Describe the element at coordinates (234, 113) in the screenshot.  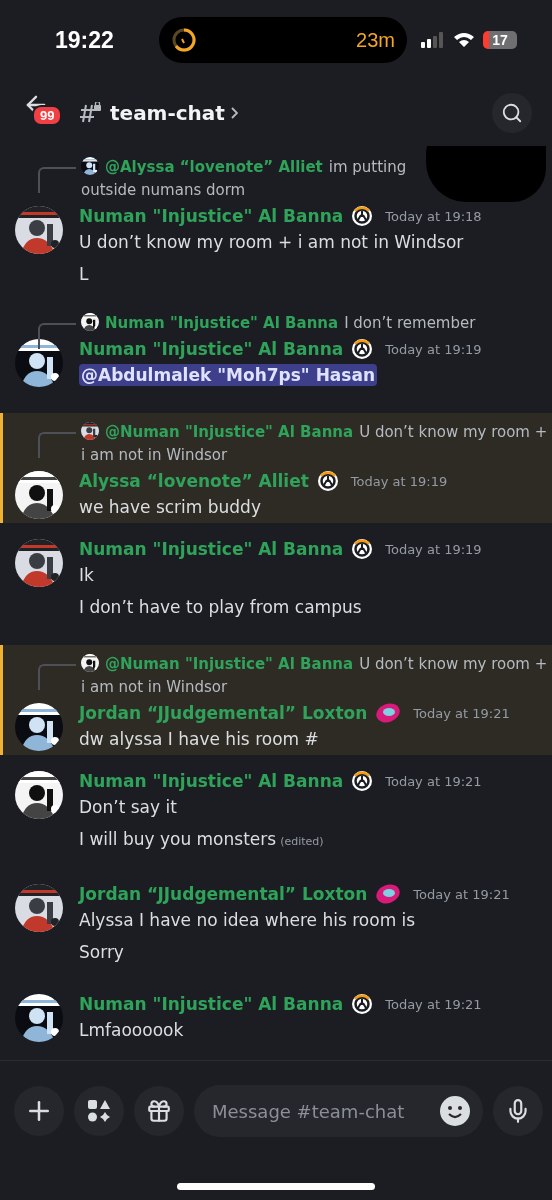
I see `chevron-icon` at that location.